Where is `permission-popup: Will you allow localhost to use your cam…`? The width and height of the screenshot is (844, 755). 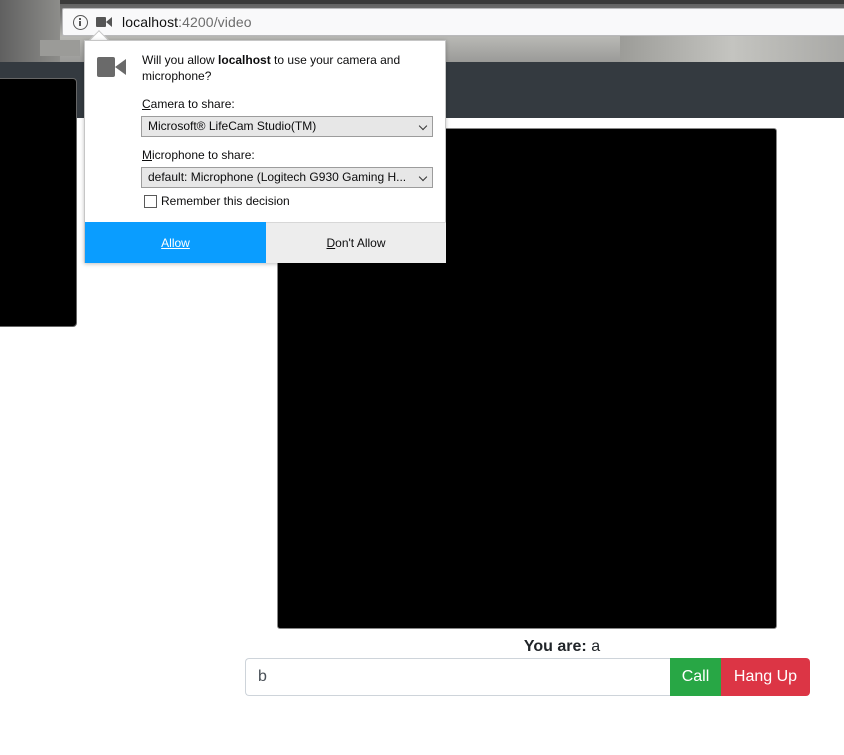 permission-popup: Will you allow localhost to use your cam… is located at coordinates (265, 151).